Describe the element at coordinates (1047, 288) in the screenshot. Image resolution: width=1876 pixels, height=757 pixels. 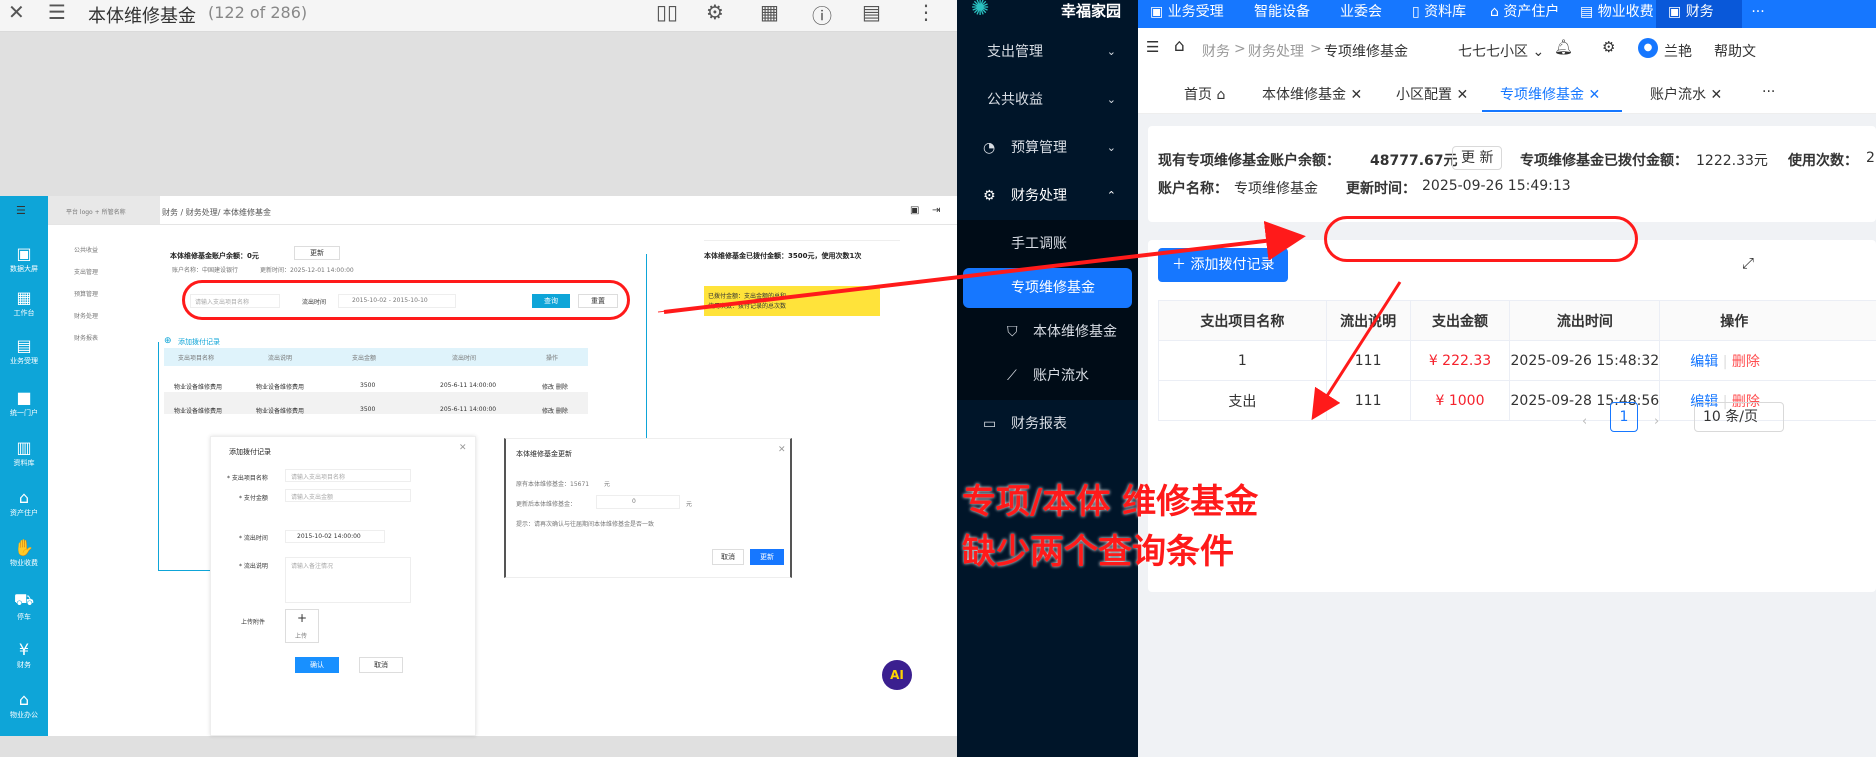
I see `sidebar-item-special-fund: 专项维修基金` at that location.